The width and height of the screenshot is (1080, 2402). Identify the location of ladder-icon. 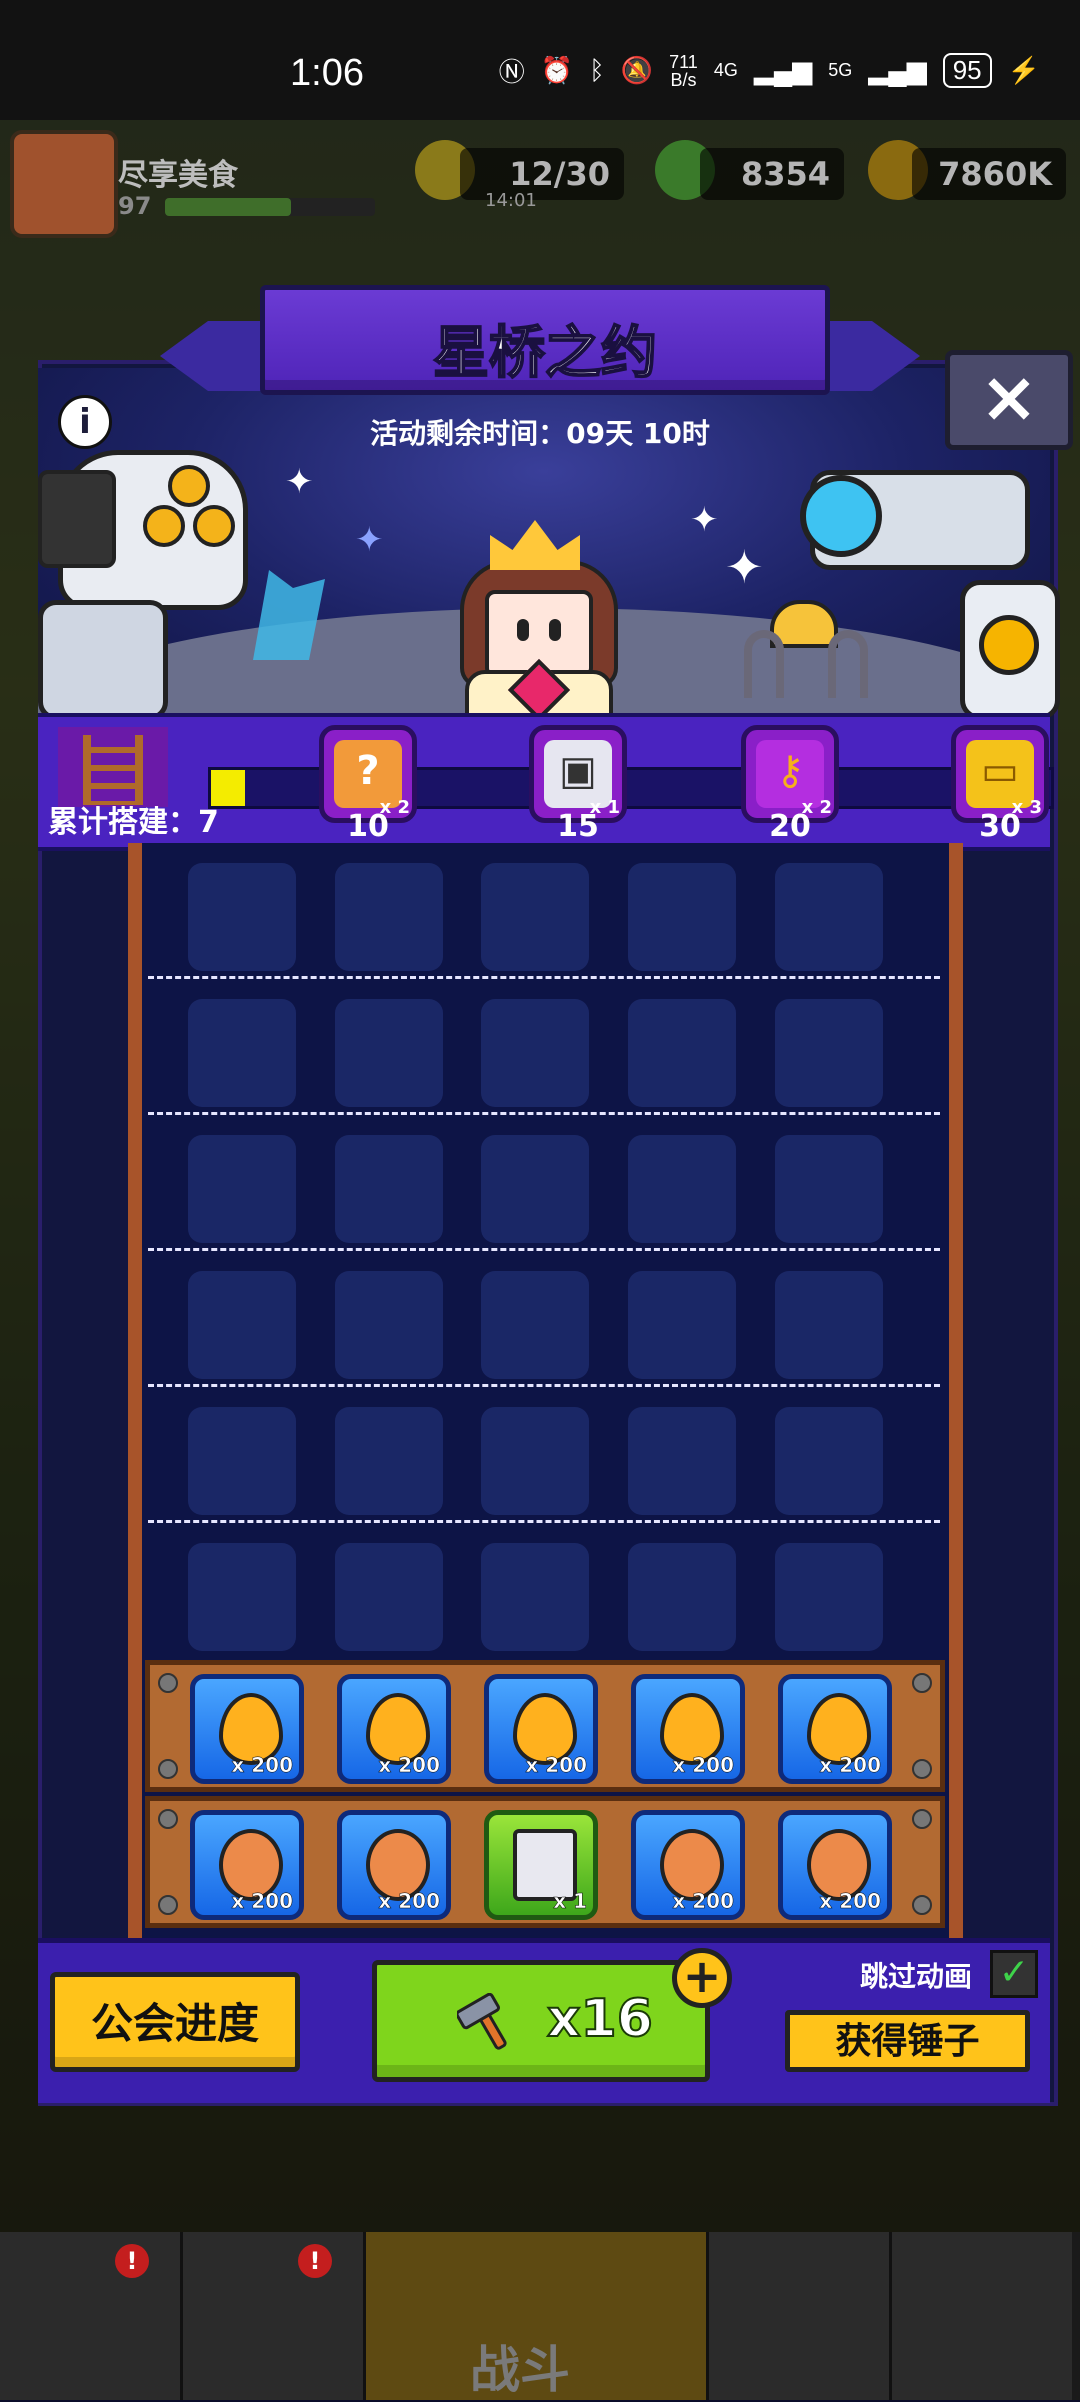
(113, 767).